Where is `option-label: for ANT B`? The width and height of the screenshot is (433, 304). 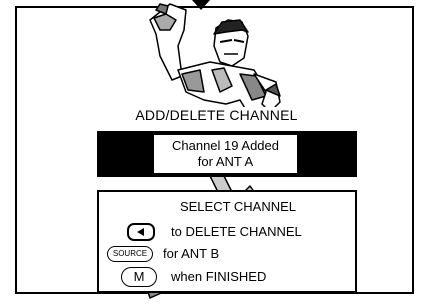
option-label: for ANT B is located at coordinates (191, 253).